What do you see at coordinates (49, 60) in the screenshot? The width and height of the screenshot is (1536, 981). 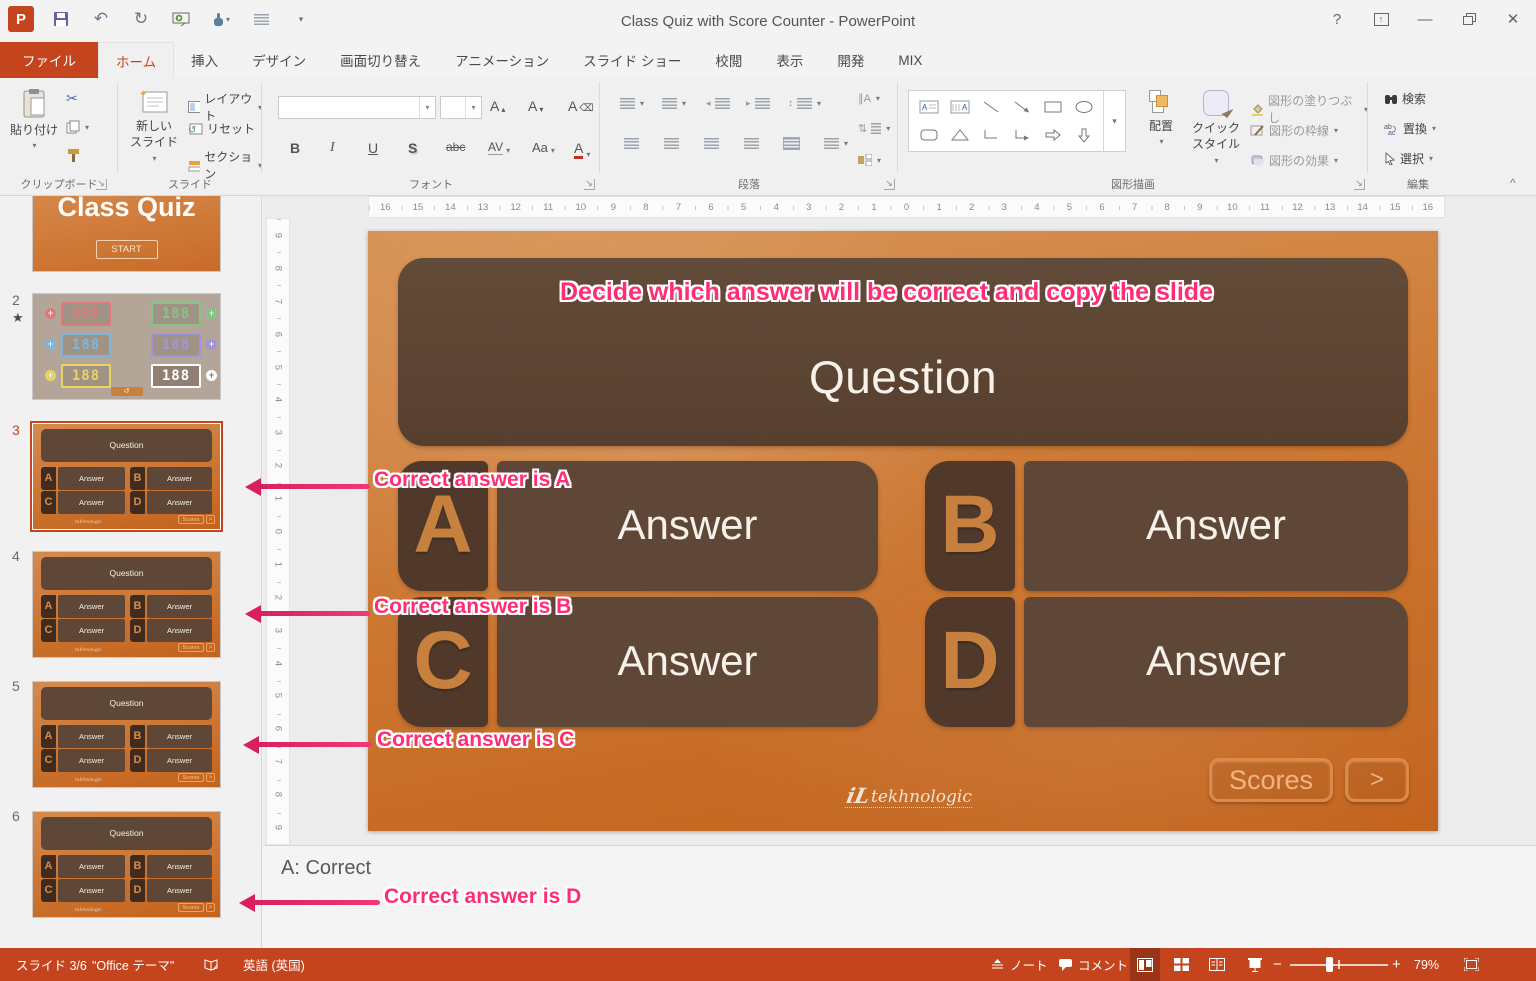 I see `tab-file: ファイル` at bounding box center [49, 60].